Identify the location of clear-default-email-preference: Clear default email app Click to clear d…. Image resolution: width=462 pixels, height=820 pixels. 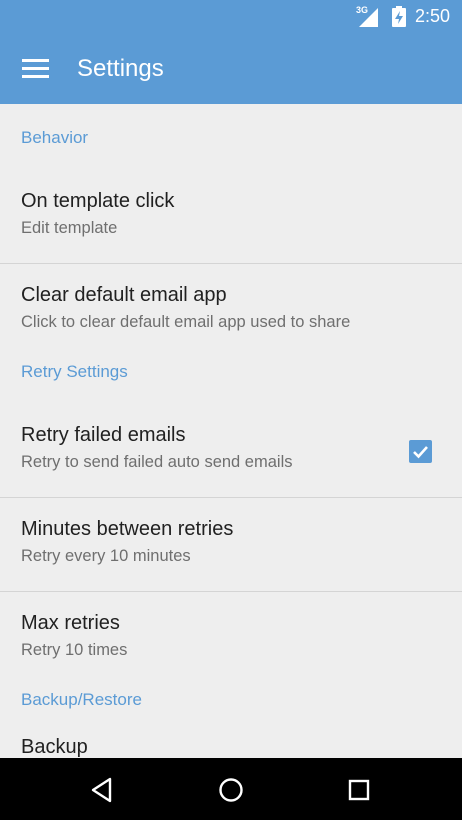
(231, 311).